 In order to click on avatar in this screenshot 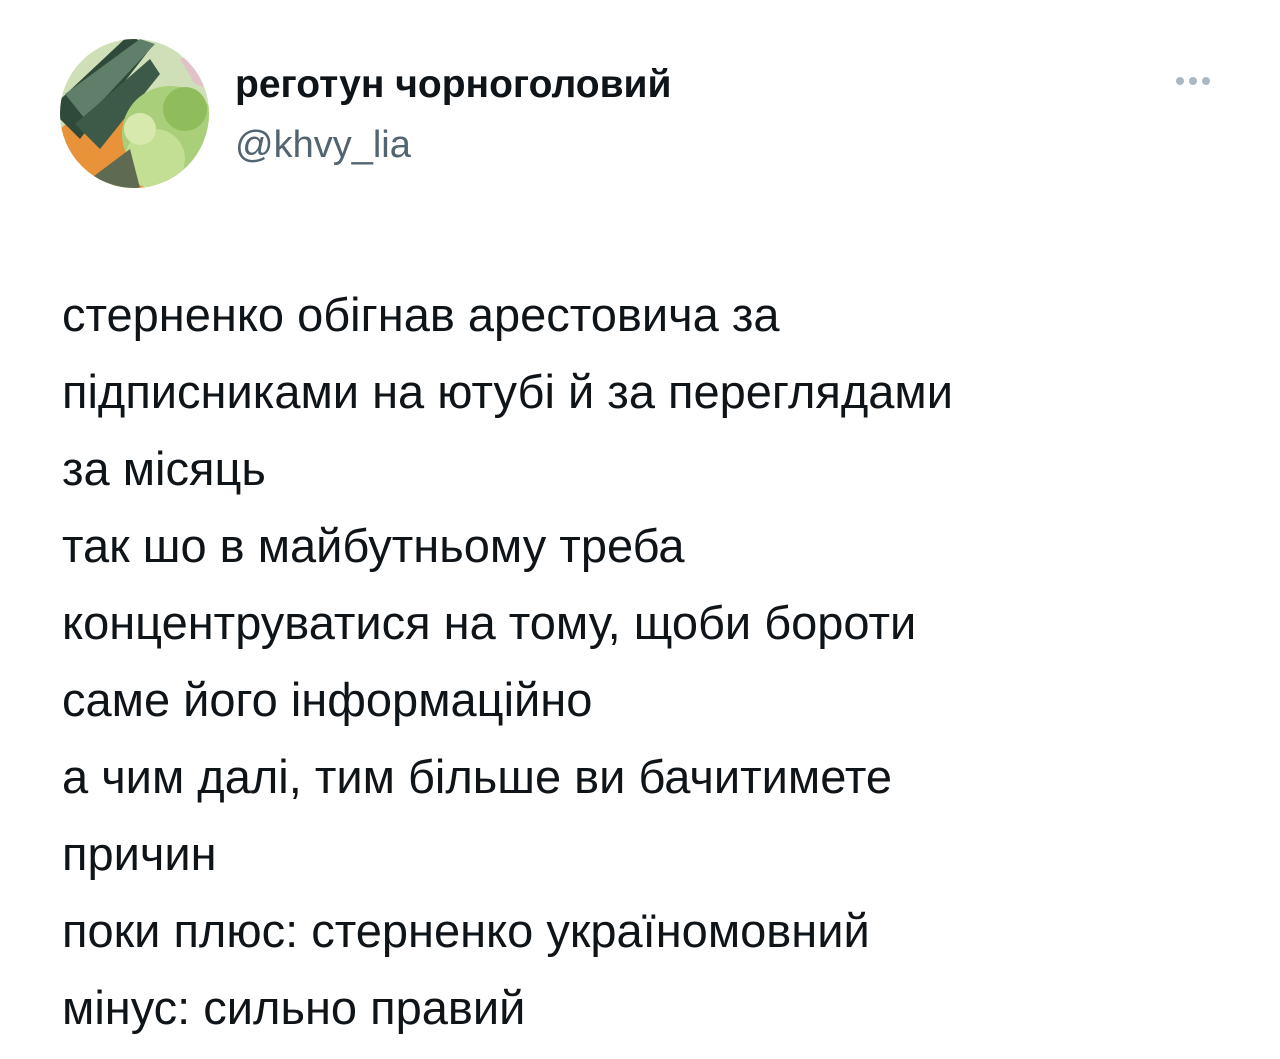, I will do `click(134, 113)`.